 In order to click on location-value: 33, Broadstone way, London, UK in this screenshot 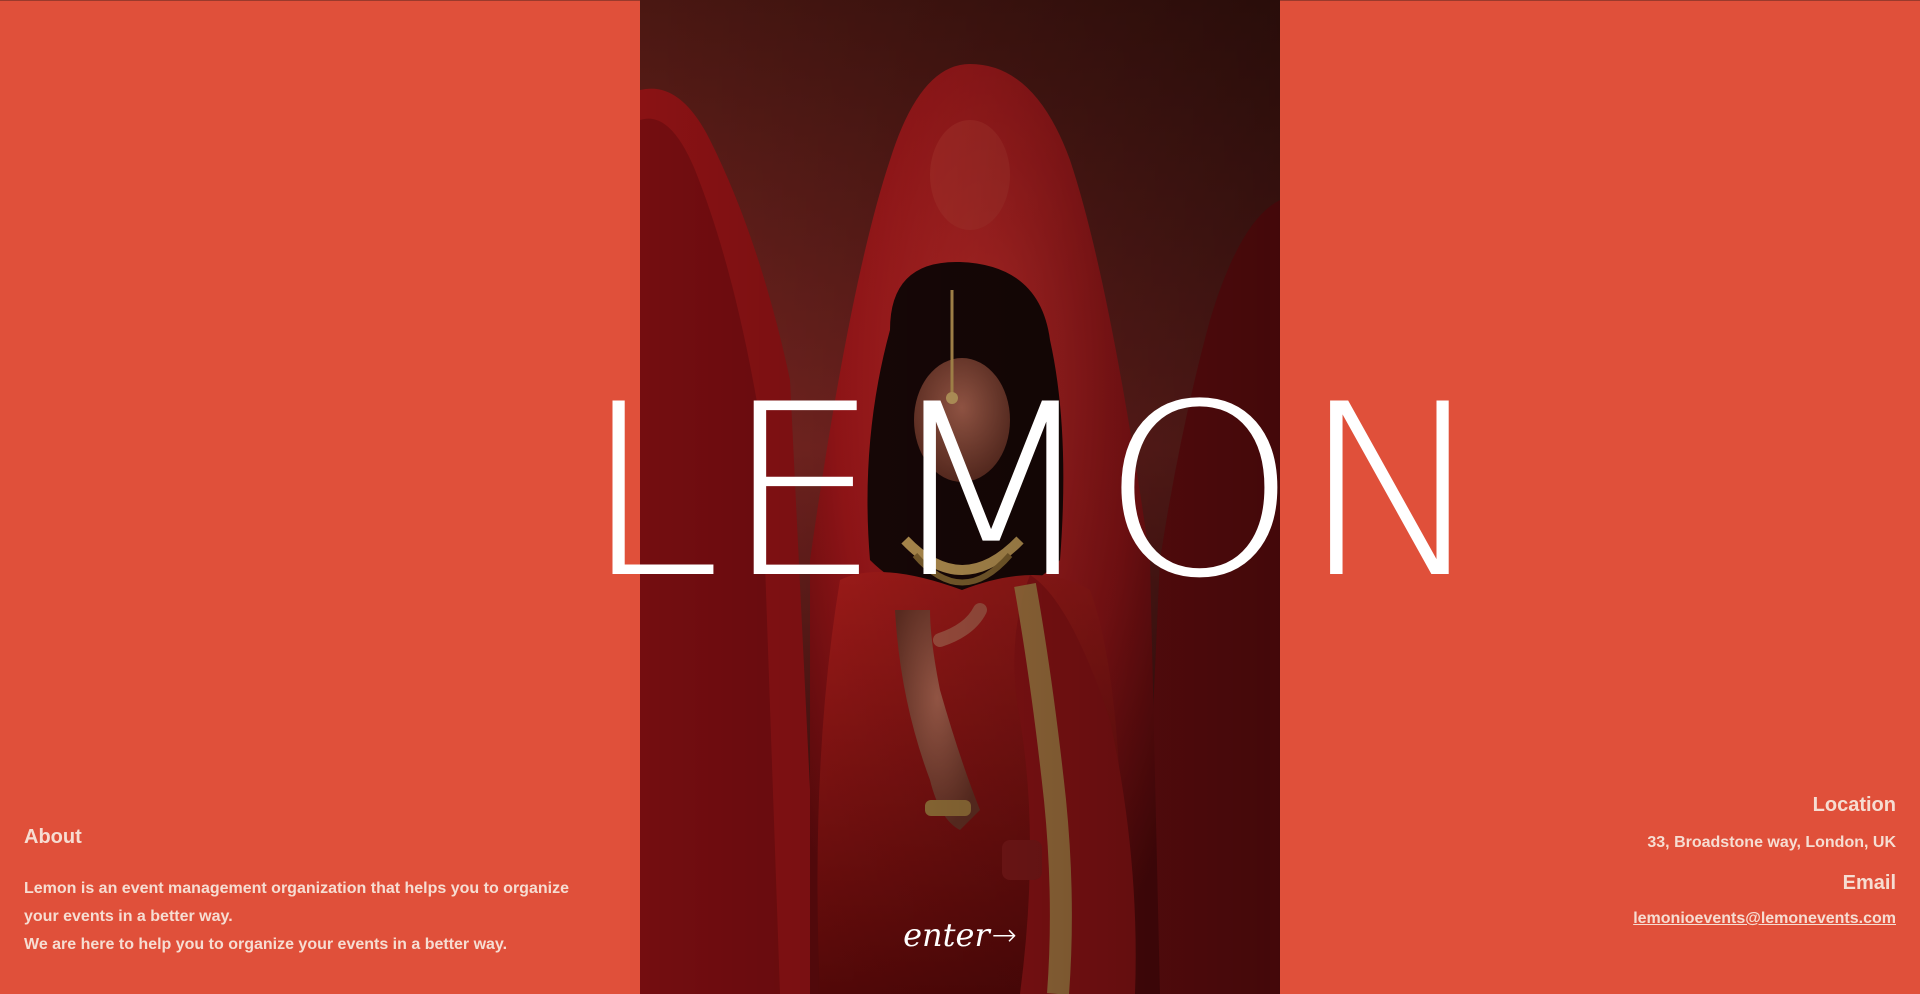, I will do `click(1771, 842)`.